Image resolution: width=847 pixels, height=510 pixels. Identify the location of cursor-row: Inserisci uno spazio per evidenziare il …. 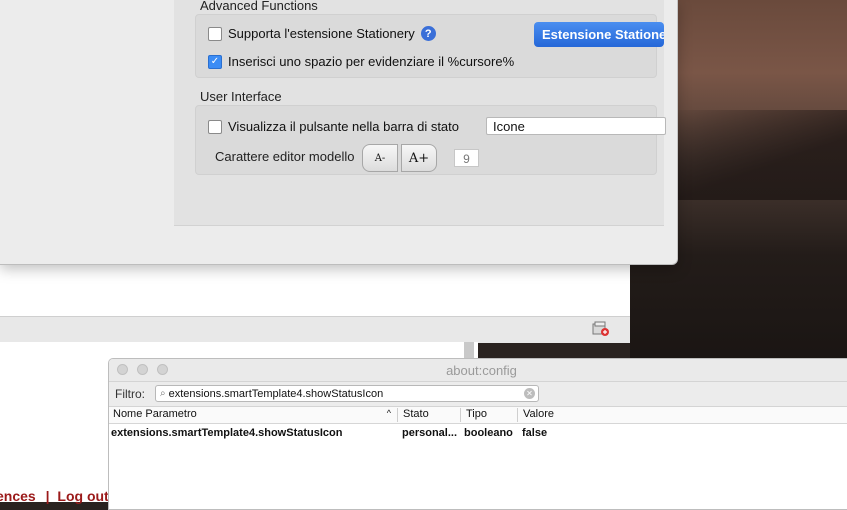
(361, 61).